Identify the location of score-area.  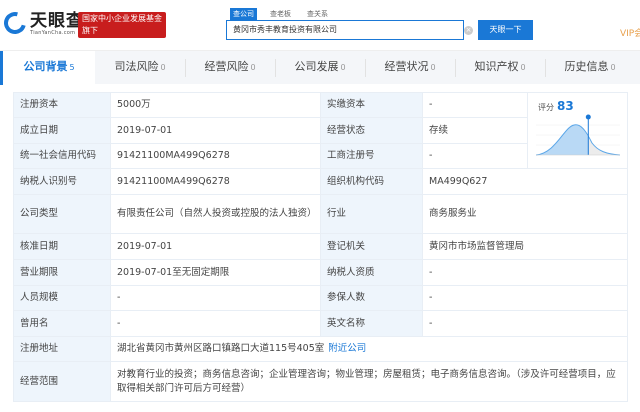
(562, 139).